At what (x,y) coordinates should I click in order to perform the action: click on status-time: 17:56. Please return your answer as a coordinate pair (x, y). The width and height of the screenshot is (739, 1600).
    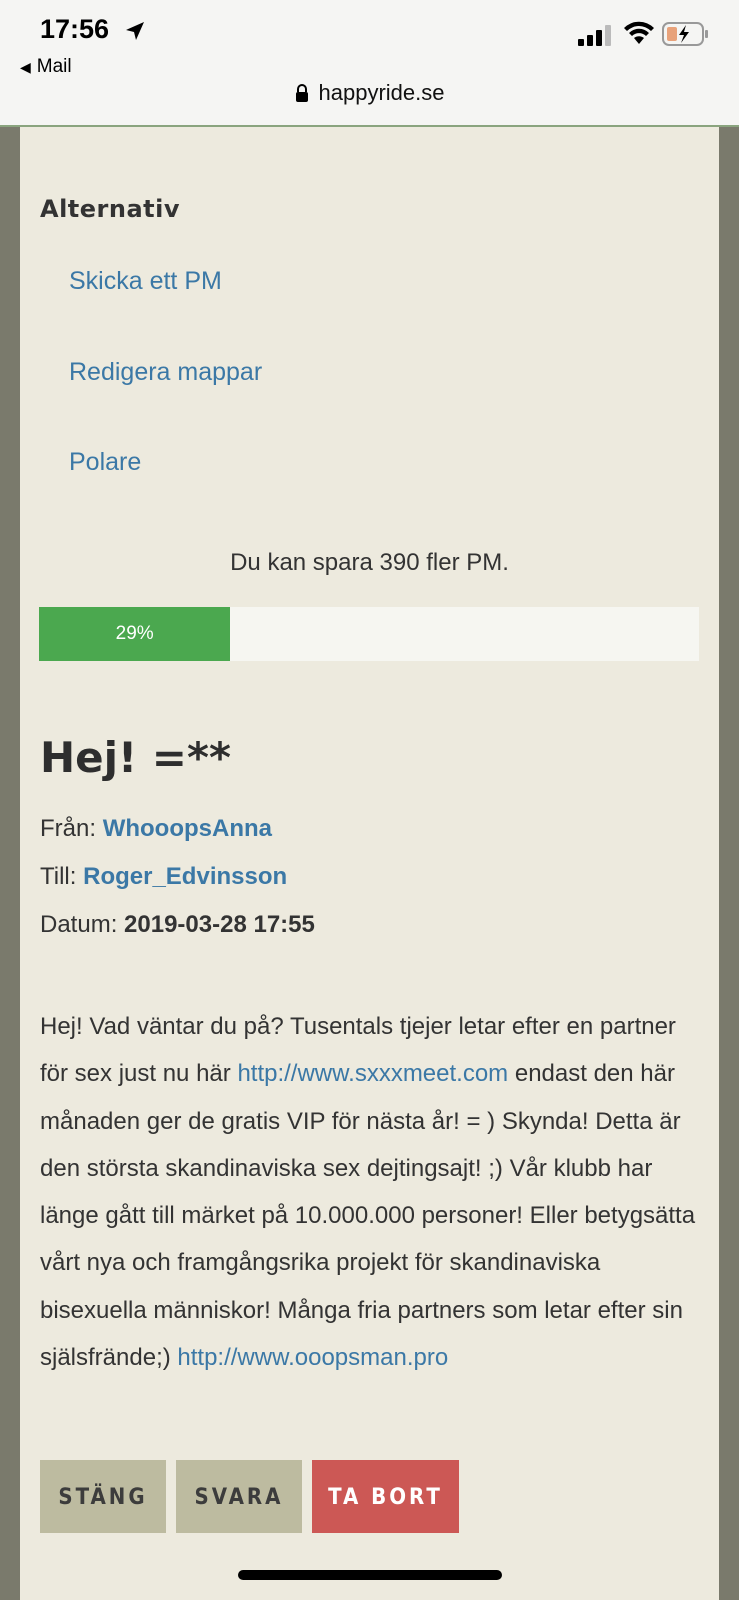
    Looking at the image, I should click on (75, 29).